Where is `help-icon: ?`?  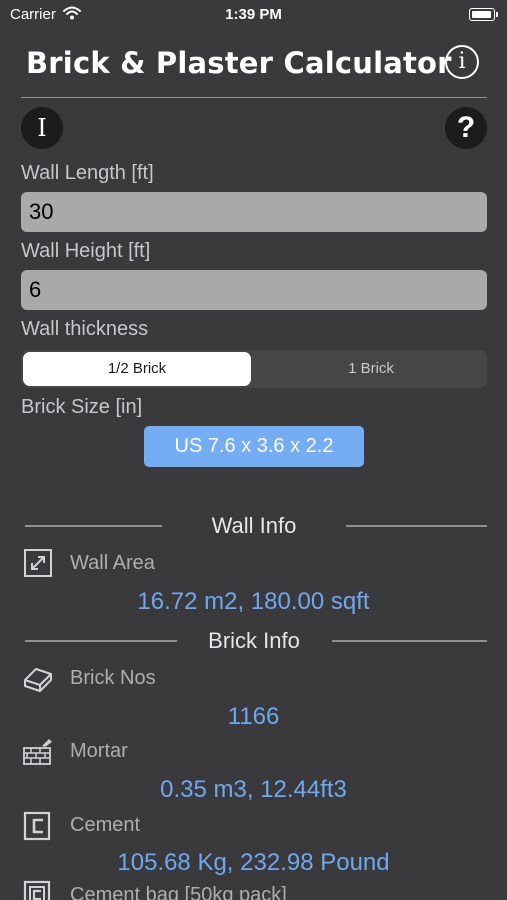 help-icon: ? is located at coordinates (466, 128).